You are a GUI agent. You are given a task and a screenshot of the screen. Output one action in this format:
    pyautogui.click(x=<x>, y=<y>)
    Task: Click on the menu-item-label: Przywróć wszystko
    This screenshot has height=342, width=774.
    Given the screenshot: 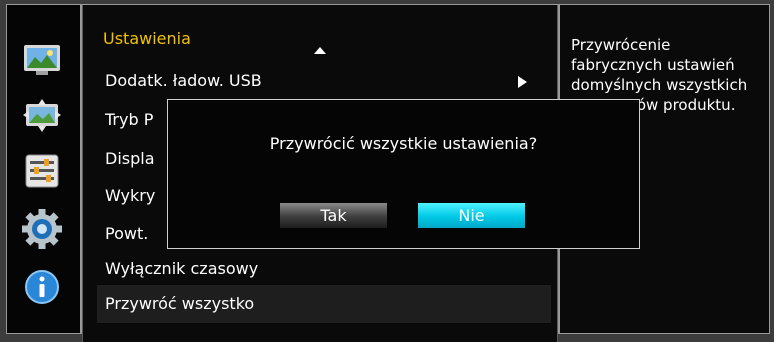 What is the action you would take?
    pyautogui.click(x=180, y=303)
    